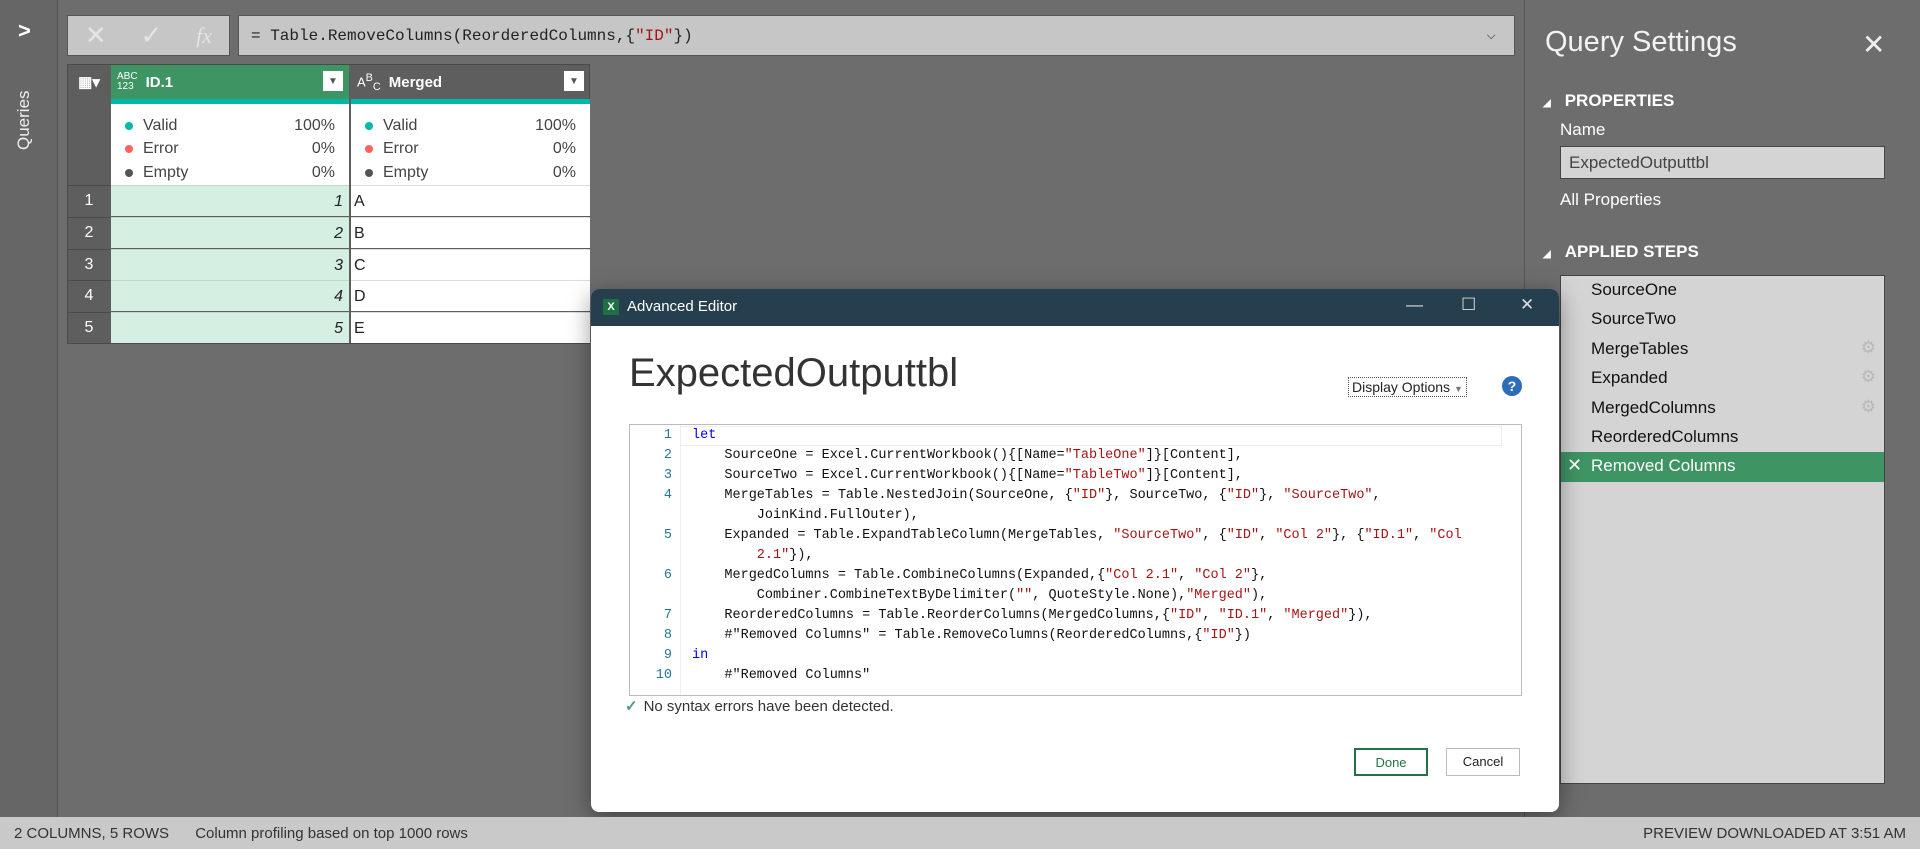  I want to click on chevron-down-icon: ⌵, so click(1491, 34).